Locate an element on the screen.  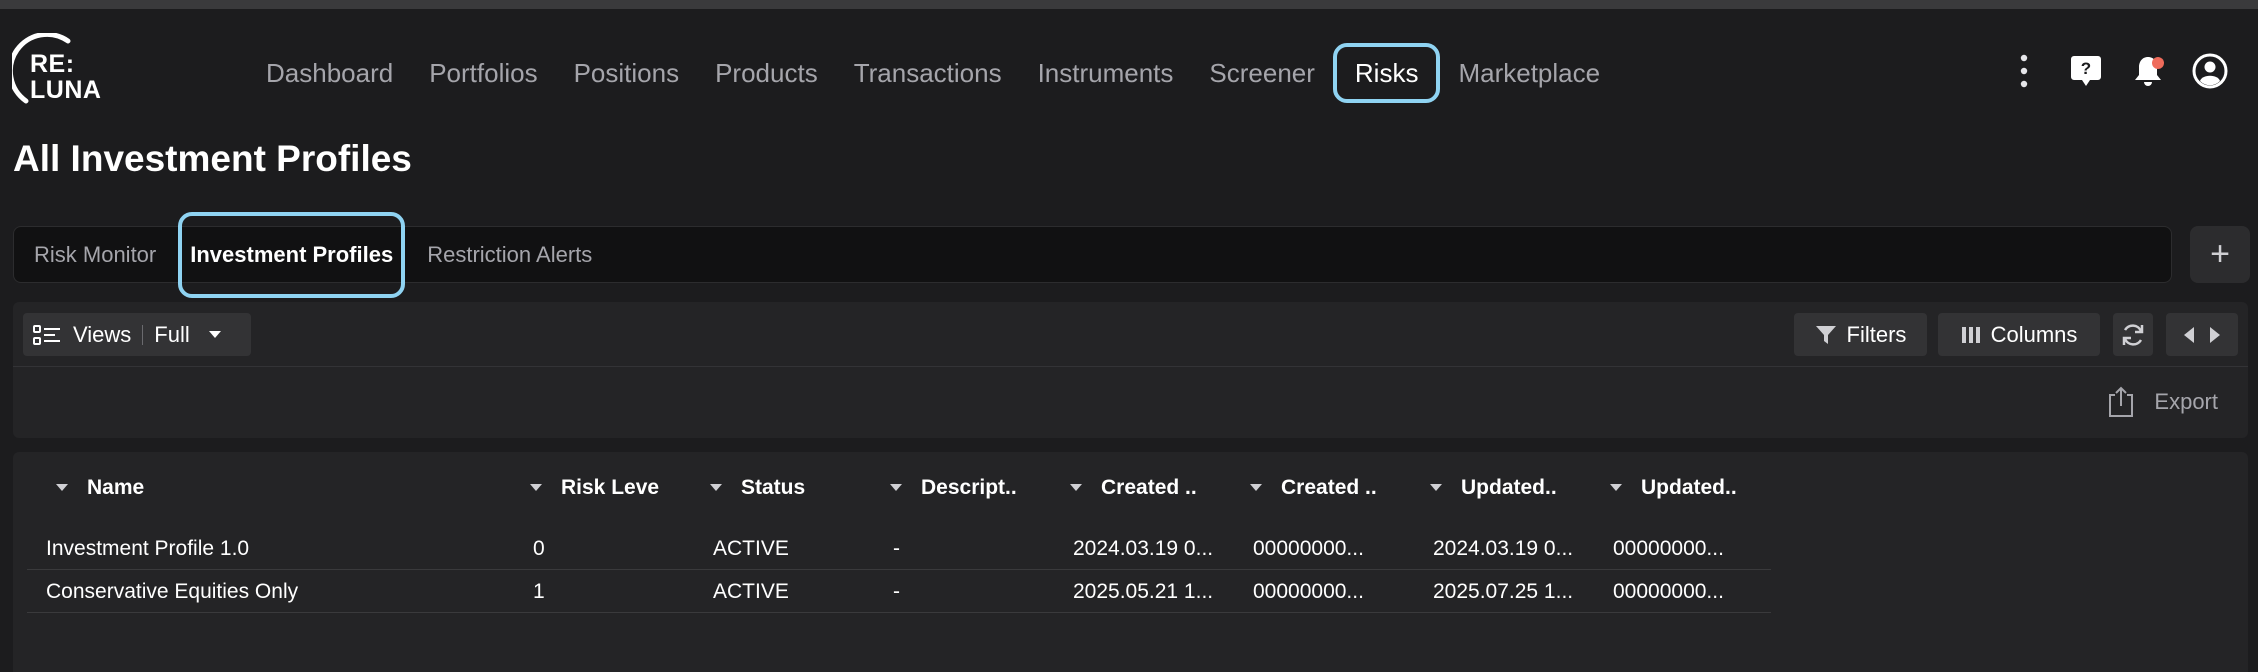
nav-item-portfolios: Portfolios is located at coordinates (483, 73).